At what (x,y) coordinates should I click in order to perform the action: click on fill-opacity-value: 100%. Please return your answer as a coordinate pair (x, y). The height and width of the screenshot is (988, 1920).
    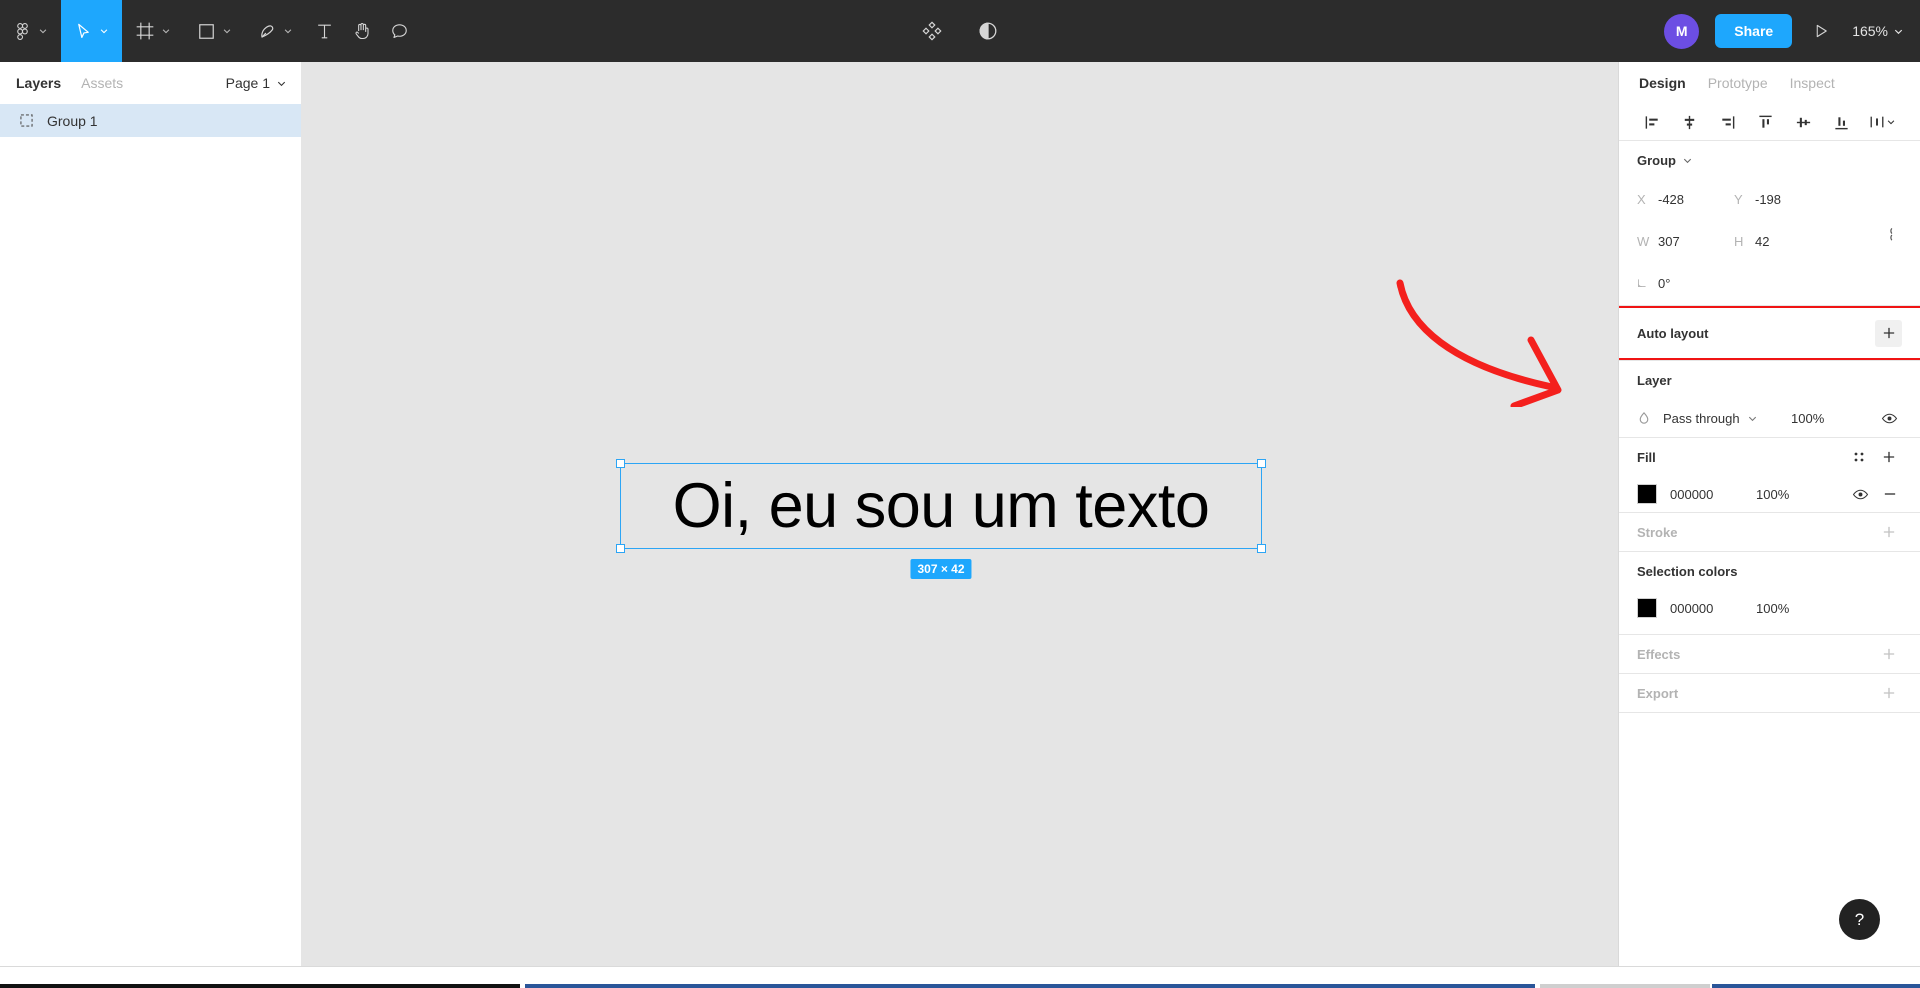
    Looking at the image, I should click on (1788, 494).